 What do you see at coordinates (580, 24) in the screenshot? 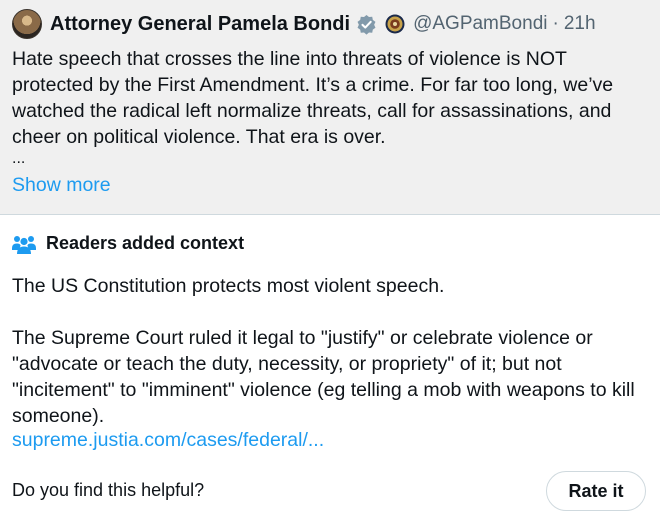
I see `timestamp: 21h` at bounding box center [580, 24].